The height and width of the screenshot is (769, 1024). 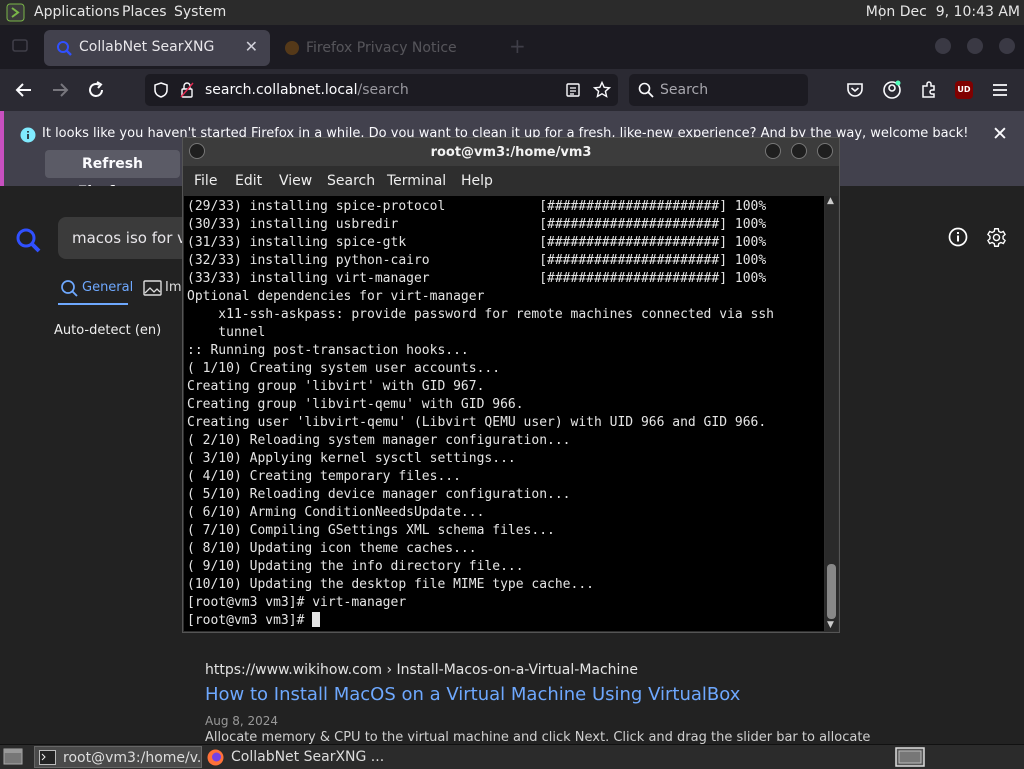 What do you see at coordinates (351, 181) in the screenshot?
I see `menu-search: Search` at bounding box center [351, 181].